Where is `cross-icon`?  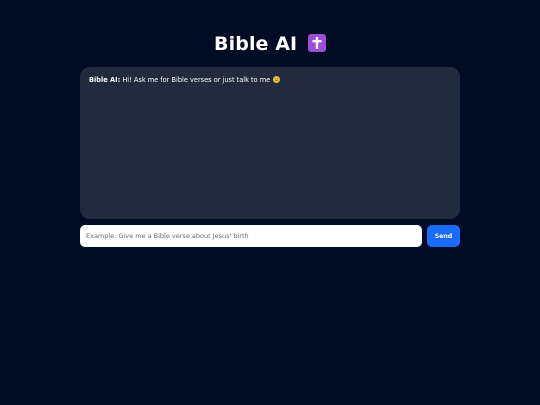 cross-icon is located at coordinates (316, 43).